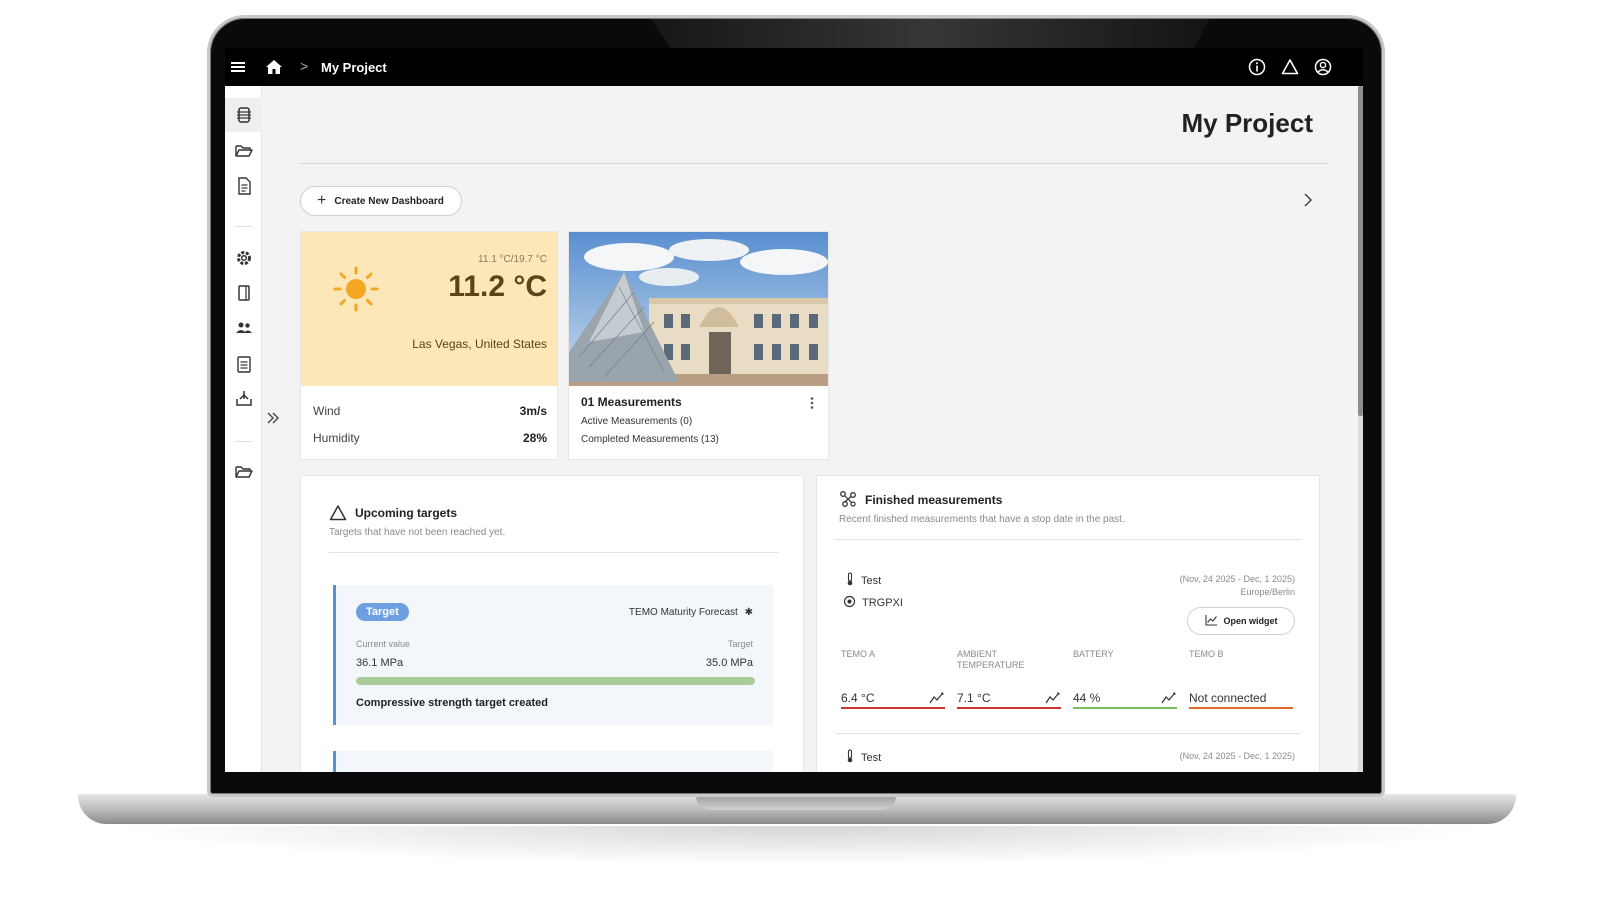  I want to click on sensor-reading: 7.1 °C, so click(1009, 699).